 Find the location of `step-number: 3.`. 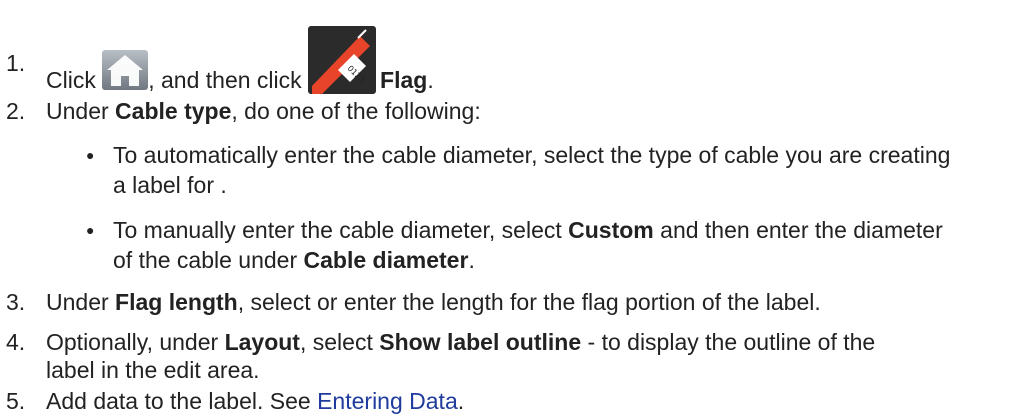

step-number: 3. is located at coordinates (16, 302).